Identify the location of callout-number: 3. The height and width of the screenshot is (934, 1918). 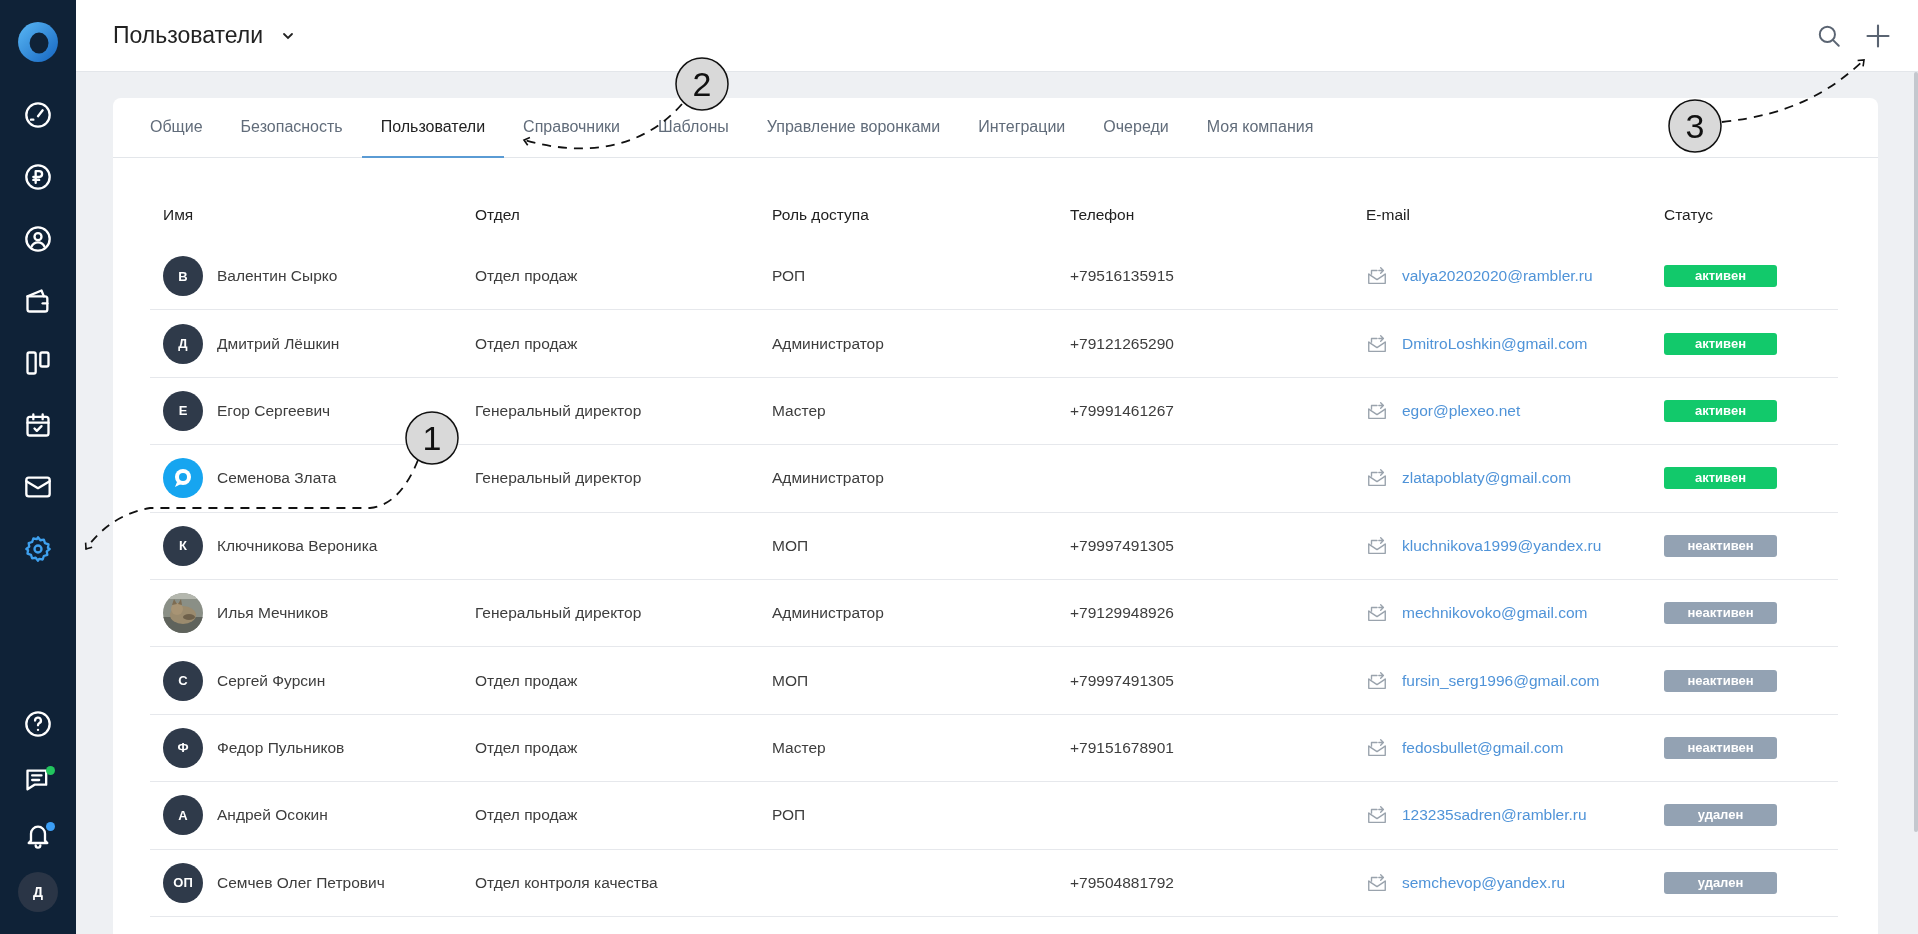
(1695, 126).